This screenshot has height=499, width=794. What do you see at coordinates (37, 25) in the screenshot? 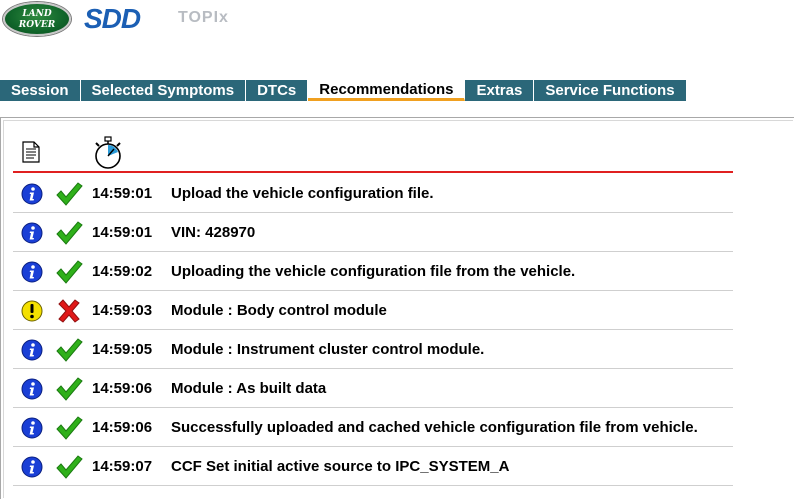
I see `logo-line-2: ROVER` at bounding box center [37, 25].